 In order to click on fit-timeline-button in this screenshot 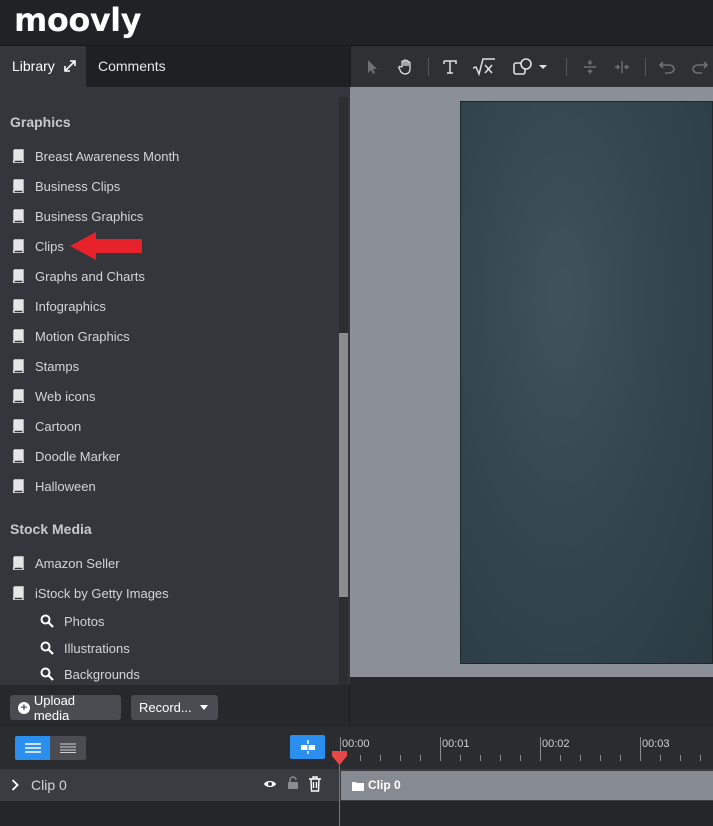, I will do `click(307, 747)`.